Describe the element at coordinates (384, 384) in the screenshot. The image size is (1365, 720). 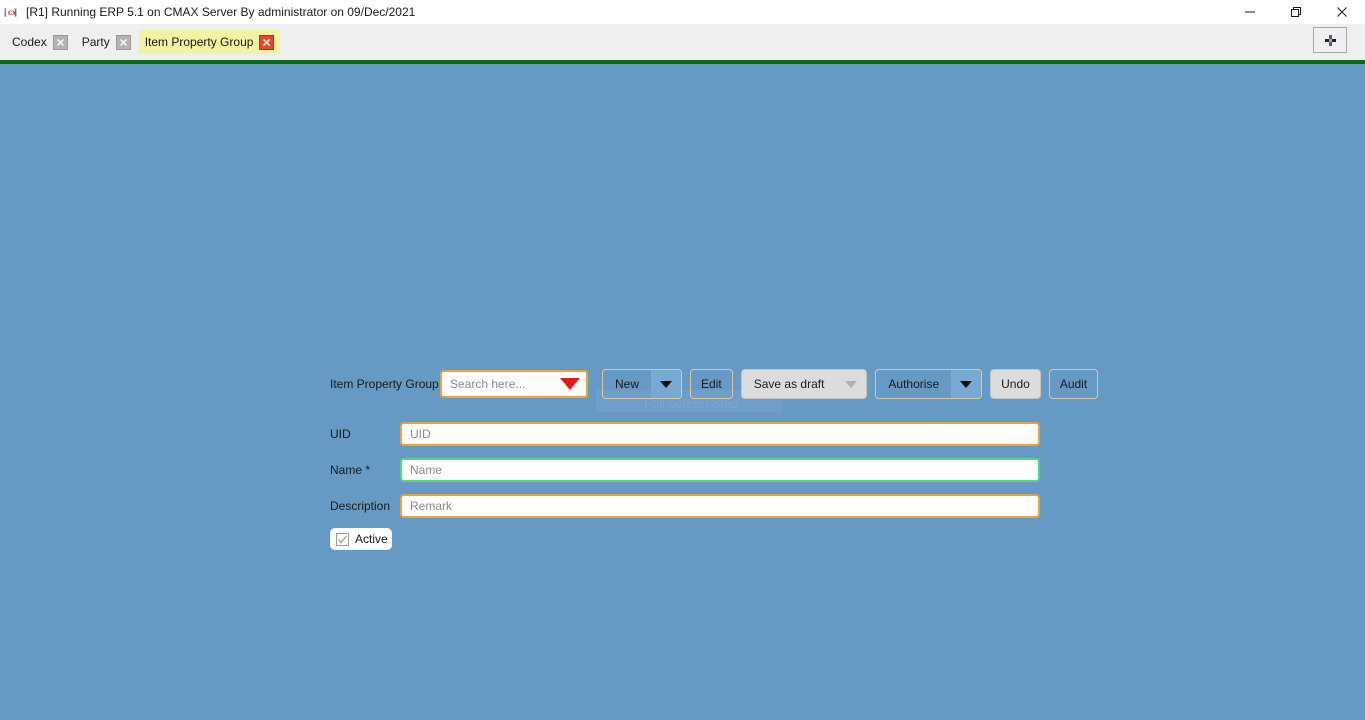
I see `section-label: Item Property Group` at that location.